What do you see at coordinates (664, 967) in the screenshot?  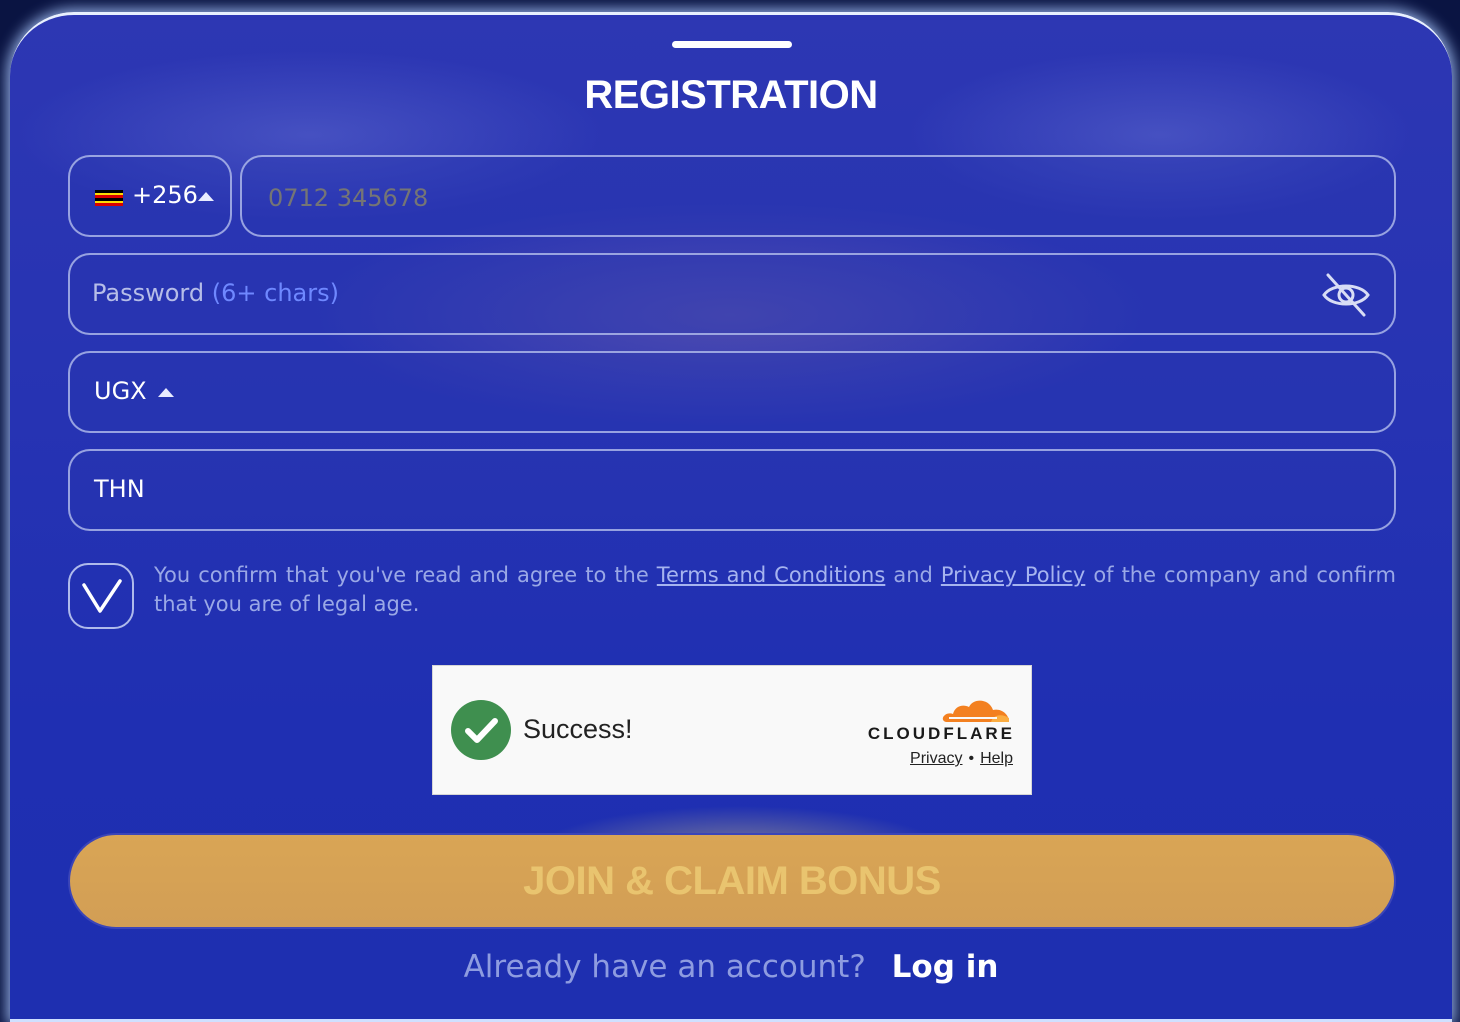 I see `login-question: Already have an account?` at bounding box center [664, 967].